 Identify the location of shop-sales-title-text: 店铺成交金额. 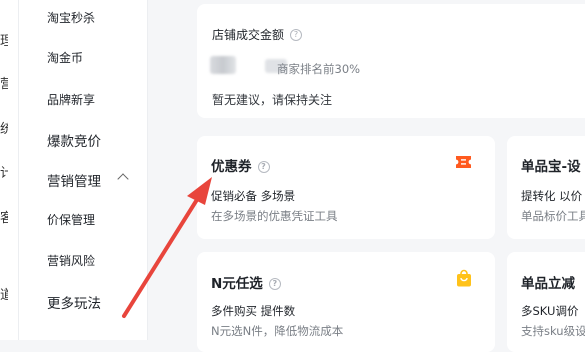
(248, 35).